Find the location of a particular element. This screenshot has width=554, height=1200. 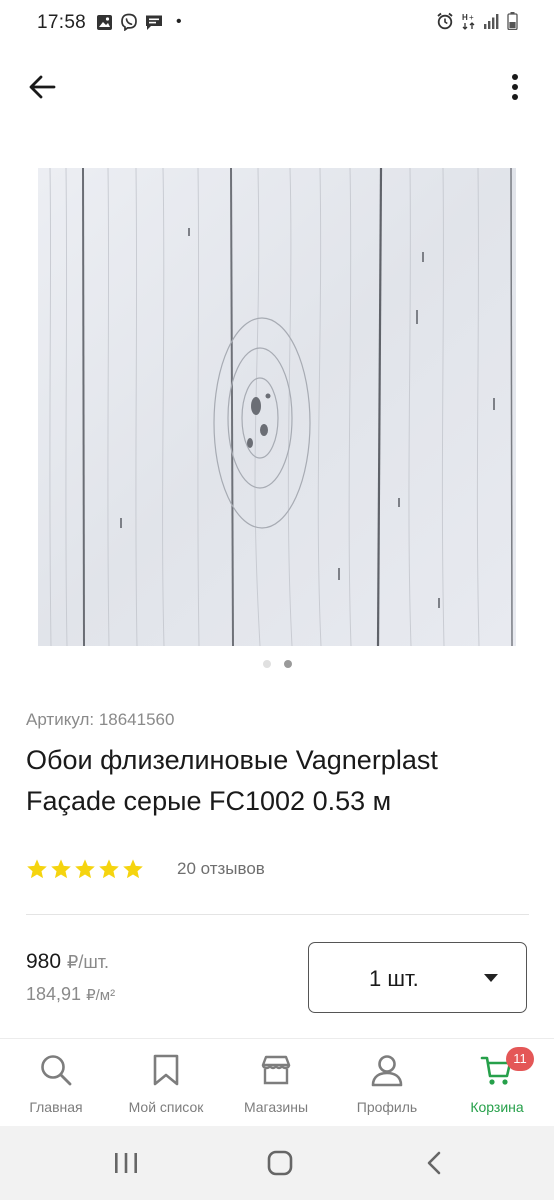

store-icon is located at coordinates (276, 1070).